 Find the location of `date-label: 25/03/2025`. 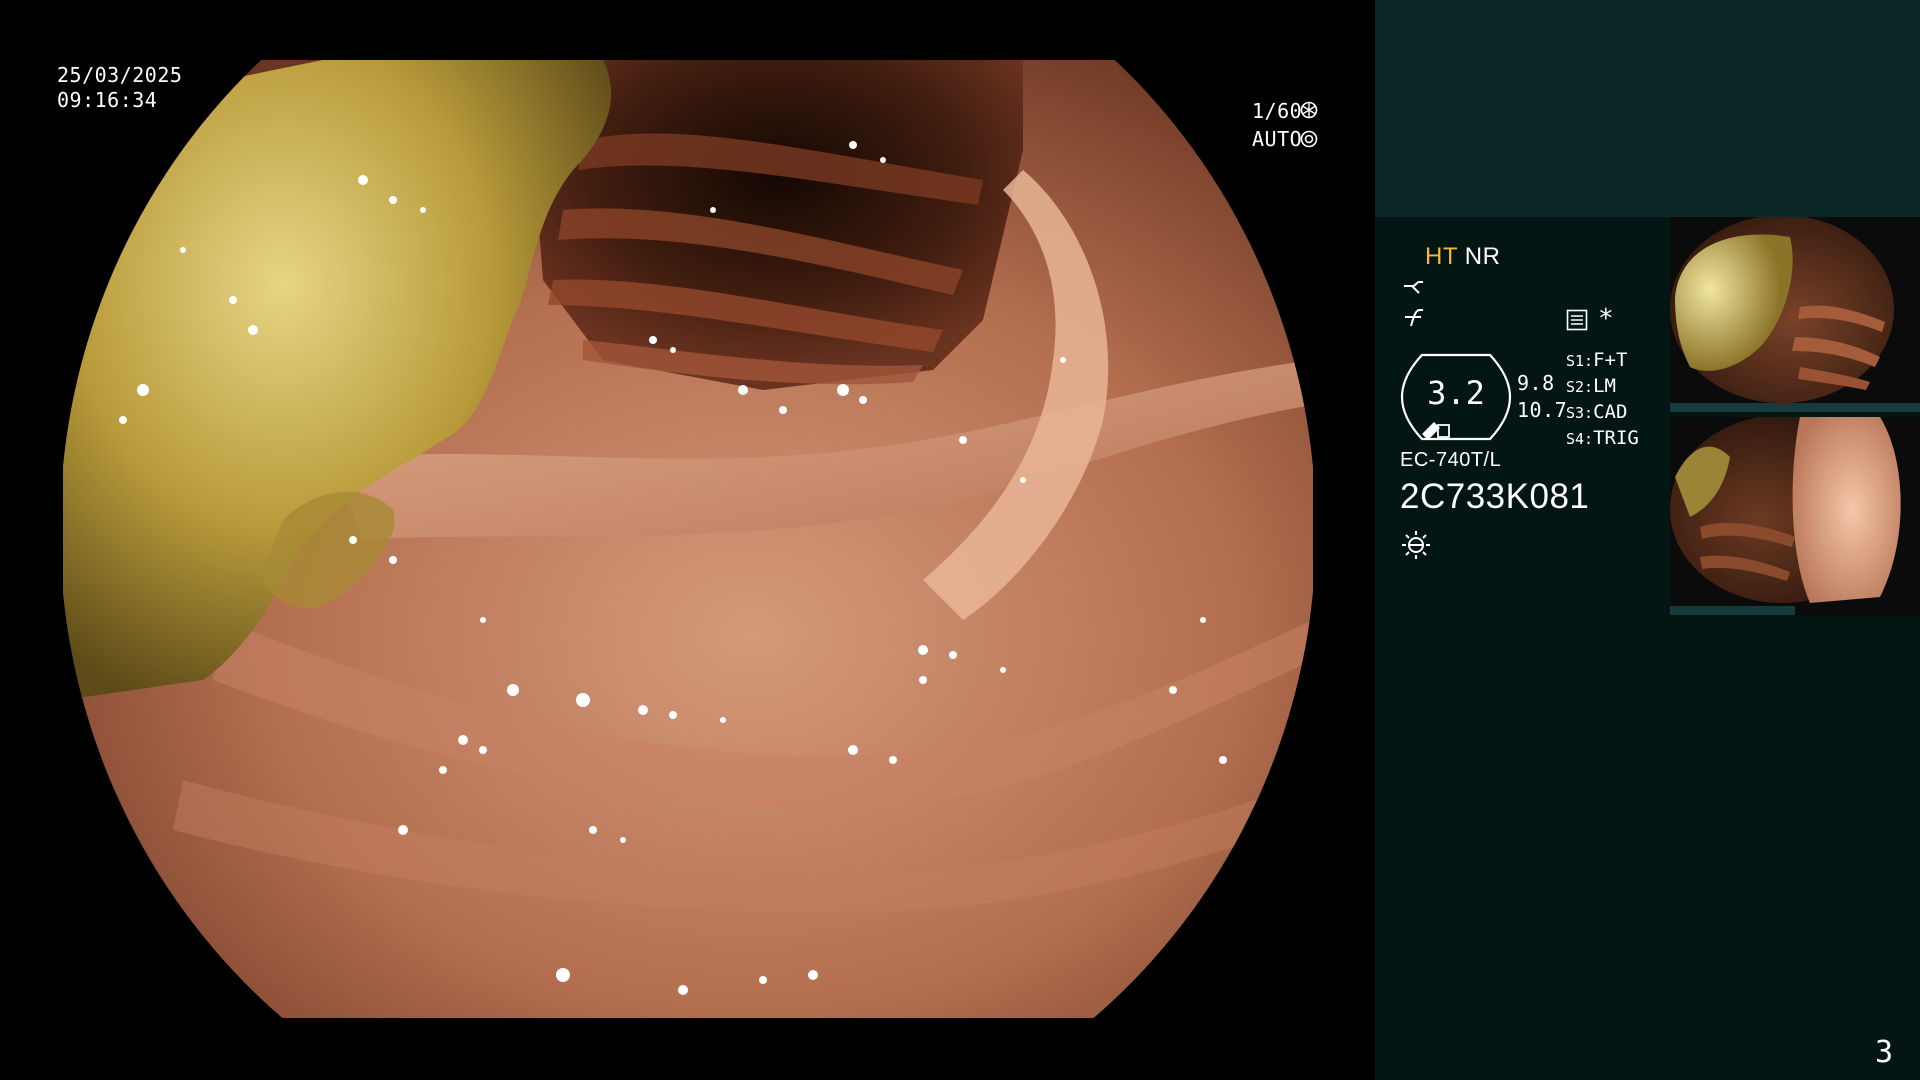

date-label: 25/03/2025 is located at coordinates (120, 75).